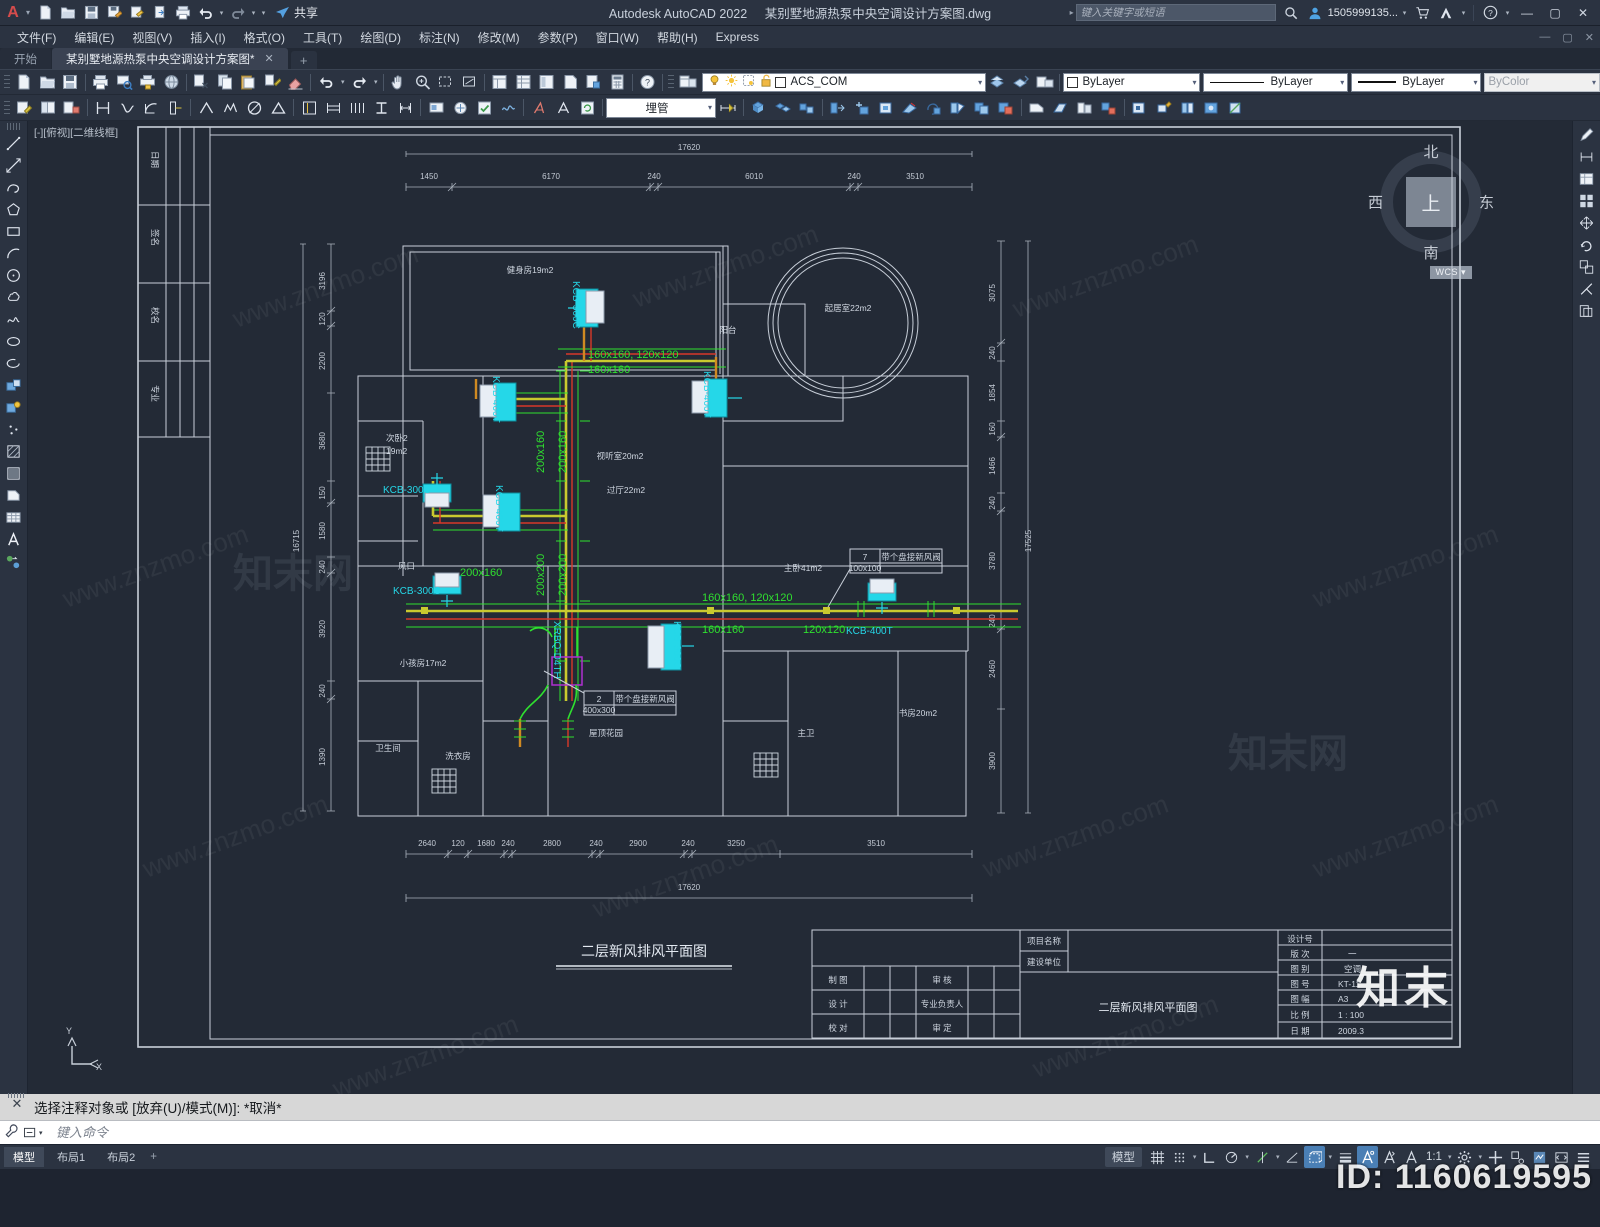 The image size is (1600, 1227). Describe the element at coordinates (206, 108) in the screenshot. I see `line-icon` at that location.